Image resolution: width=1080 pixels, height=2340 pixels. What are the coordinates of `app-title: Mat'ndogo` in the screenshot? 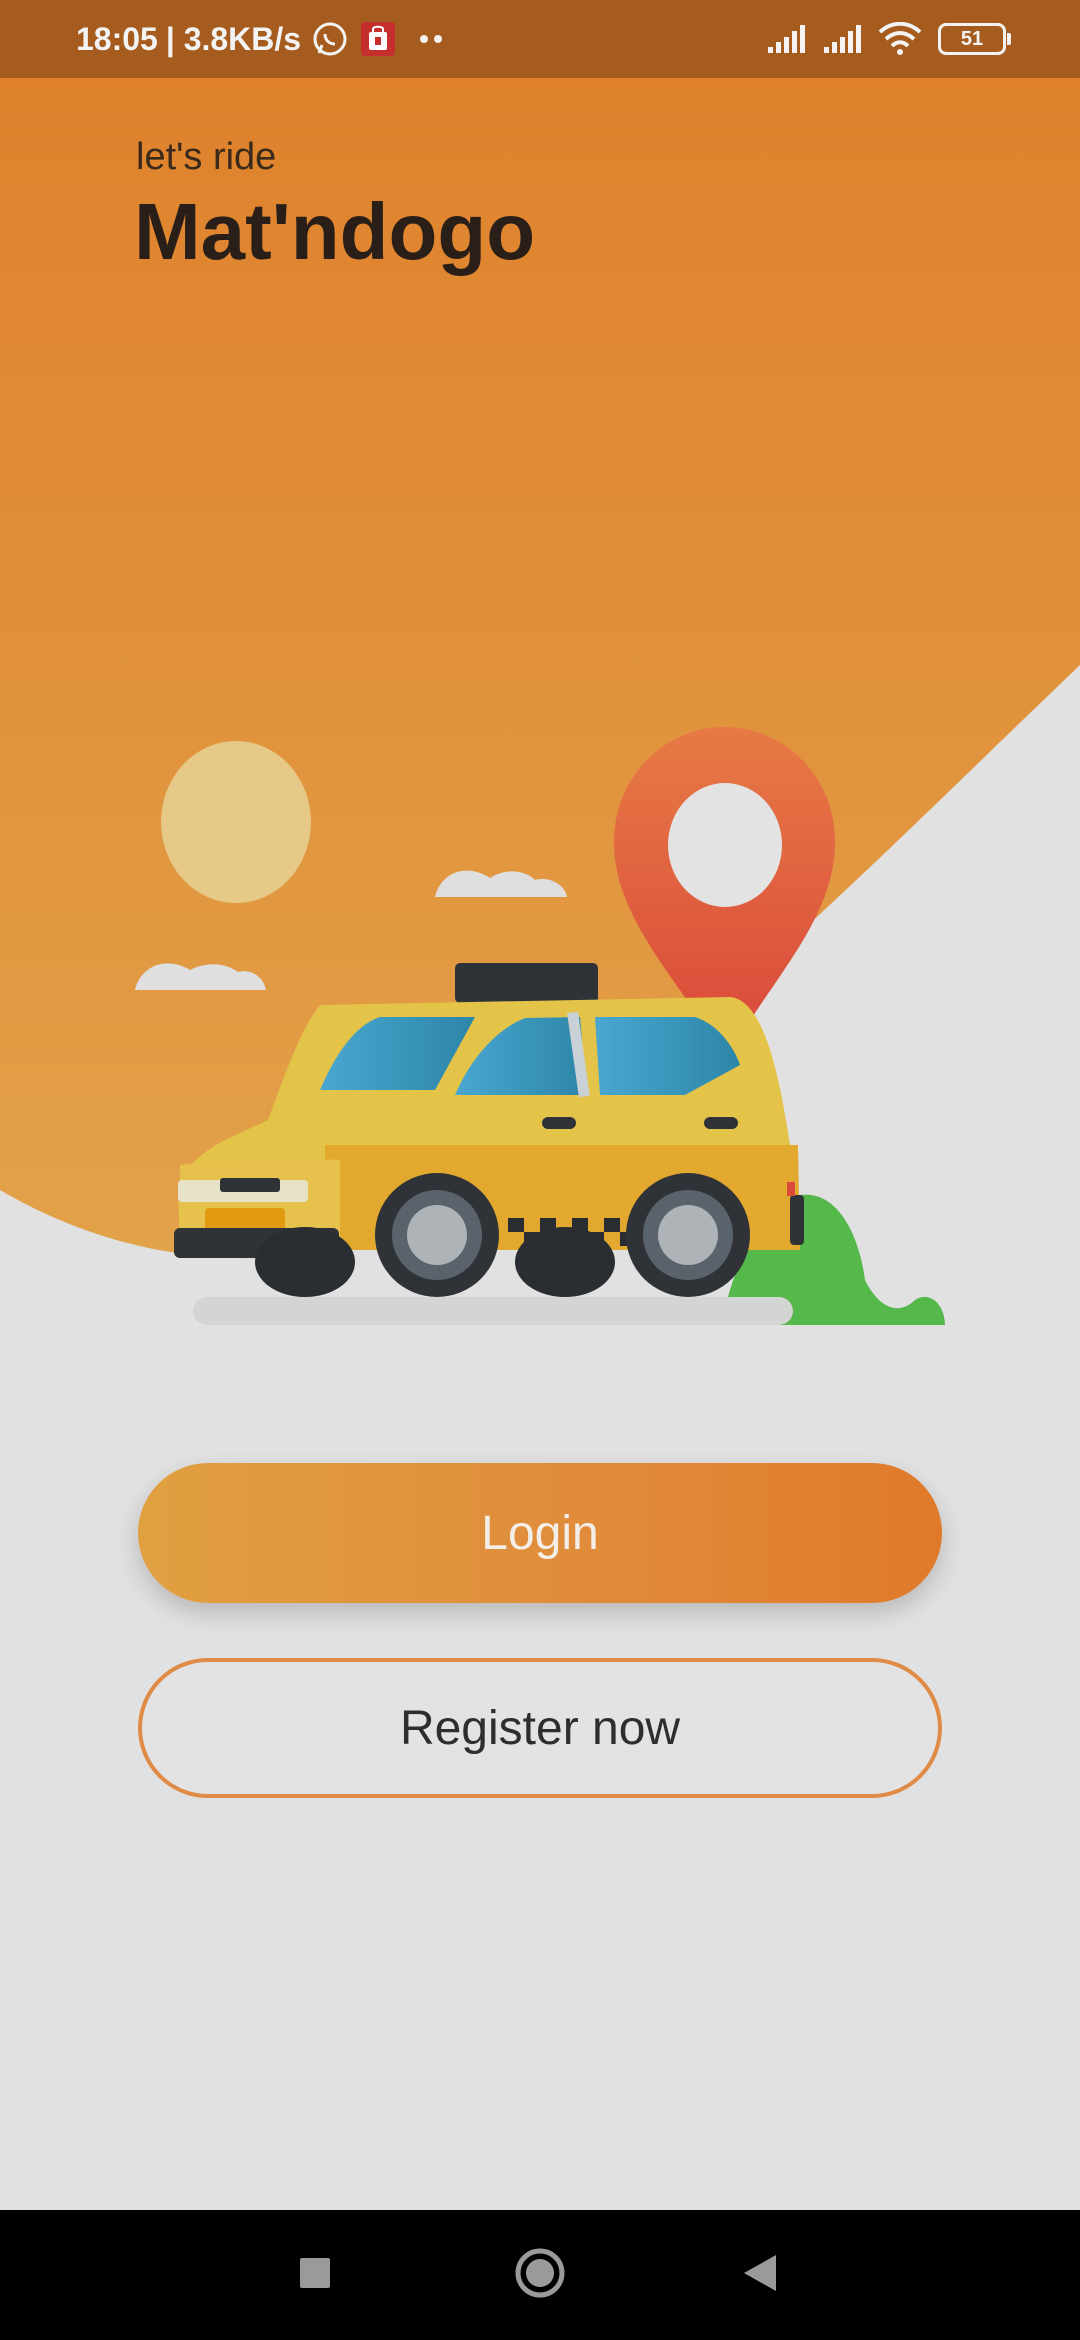 It's located at (335, 231).